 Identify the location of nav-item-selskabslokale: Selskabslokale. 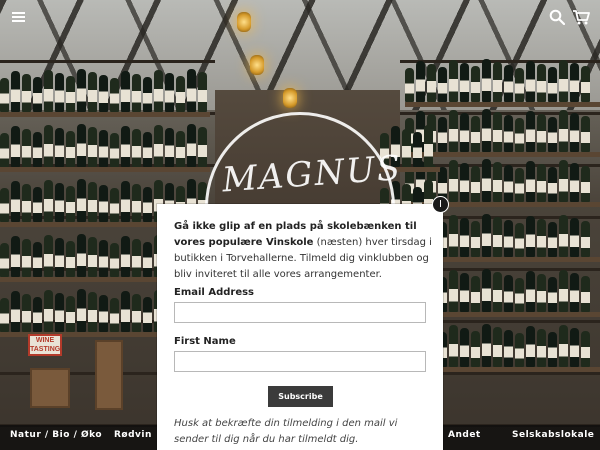
(553, 435).